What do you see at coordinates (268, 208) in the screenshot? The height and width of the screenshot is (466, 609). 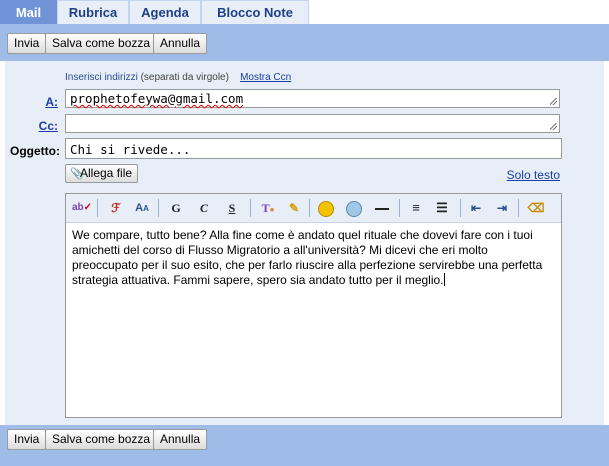 I see `text-color-icon: T●` at bounding box center [268, 208].